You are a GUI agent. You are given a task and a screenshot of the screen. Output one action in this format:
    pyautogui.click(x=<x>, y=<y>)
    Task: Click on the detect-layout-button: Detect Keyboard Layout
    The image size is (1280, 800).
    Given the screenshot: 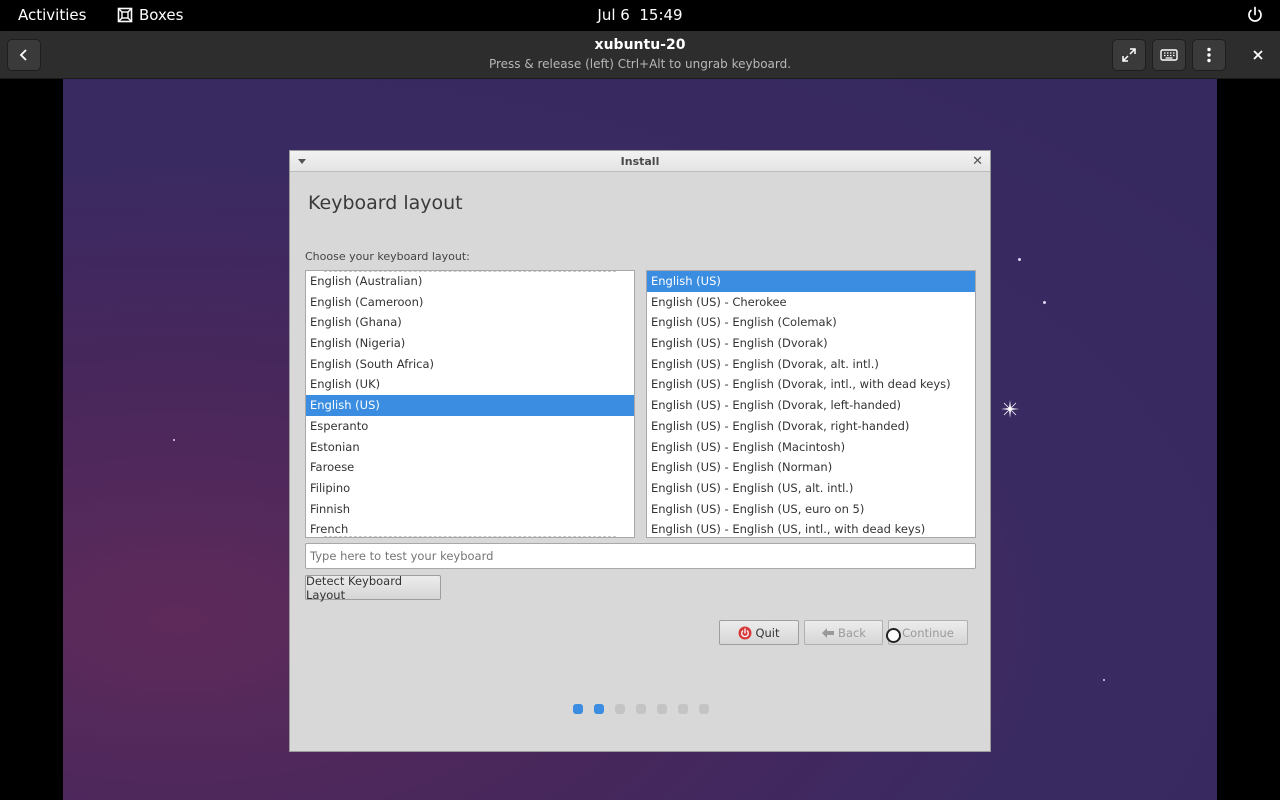 What is the action you would take?
    pyautogui.click(x=373, y=587)
    